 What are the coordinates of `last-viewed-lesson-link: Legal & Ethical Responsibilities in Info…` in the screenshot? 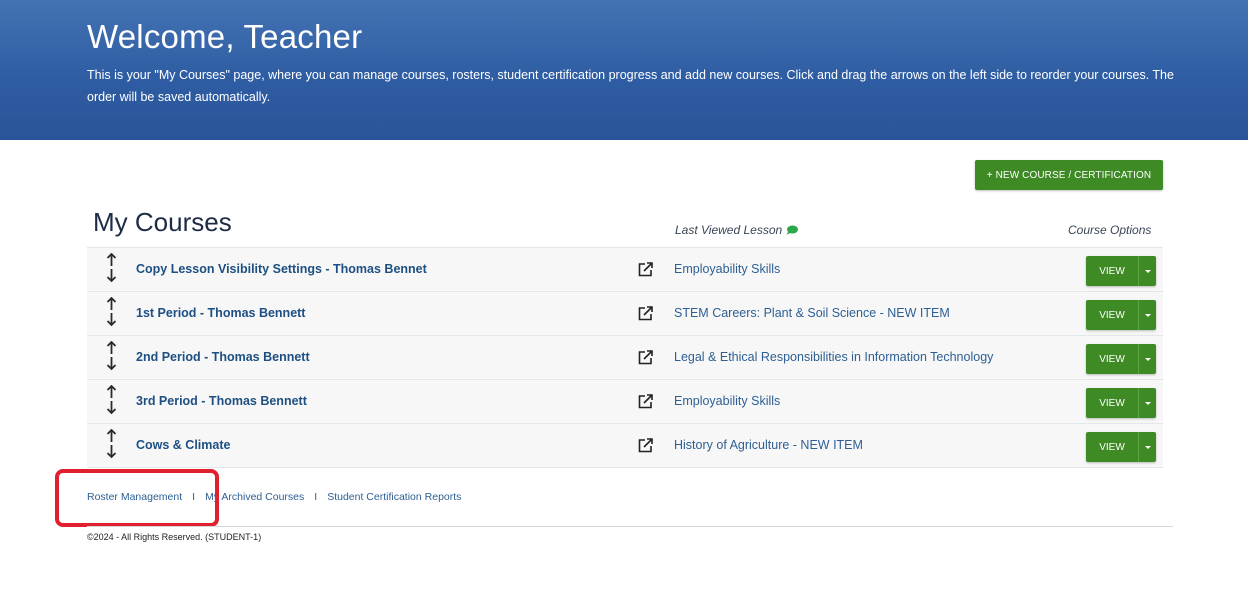 It's located at (833, 357).